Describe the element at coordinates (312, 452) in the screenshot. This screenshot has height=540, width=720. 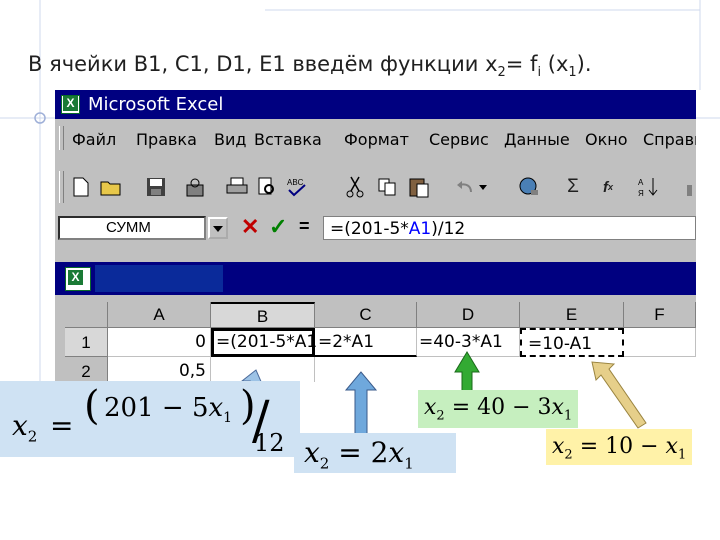
I see `formula-c-lhs: x` at that location.